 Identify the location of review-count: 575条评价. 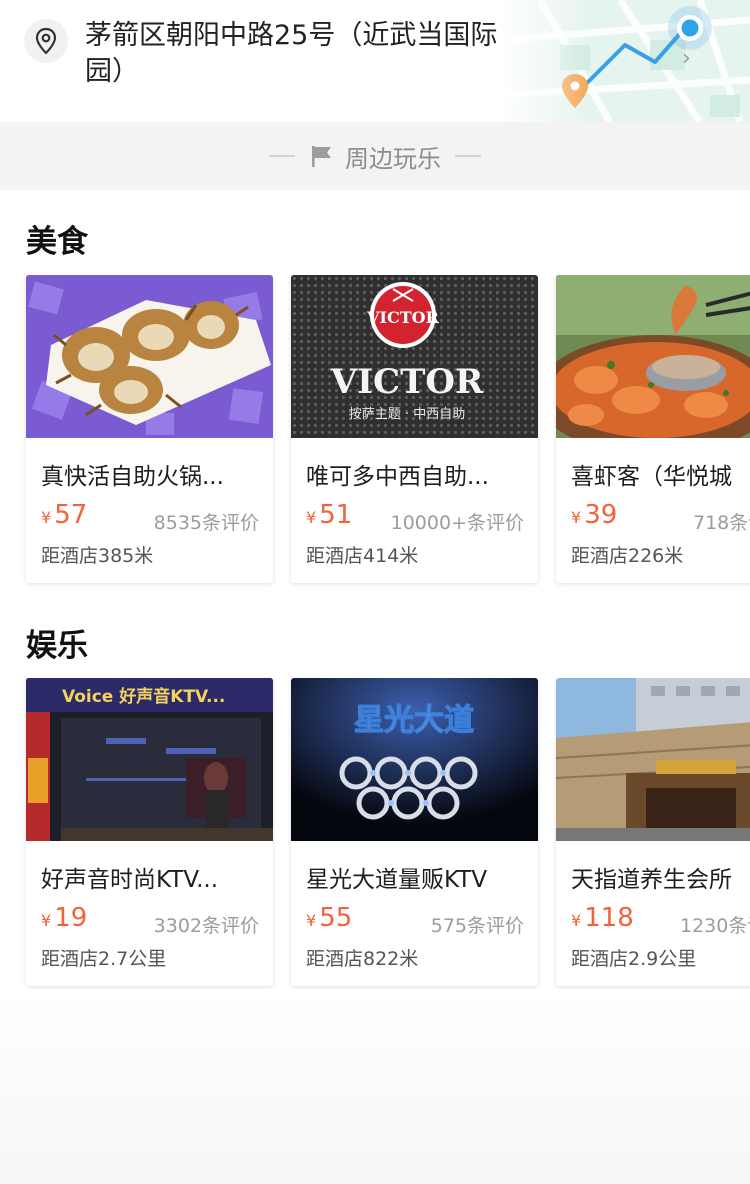
(477, 926).